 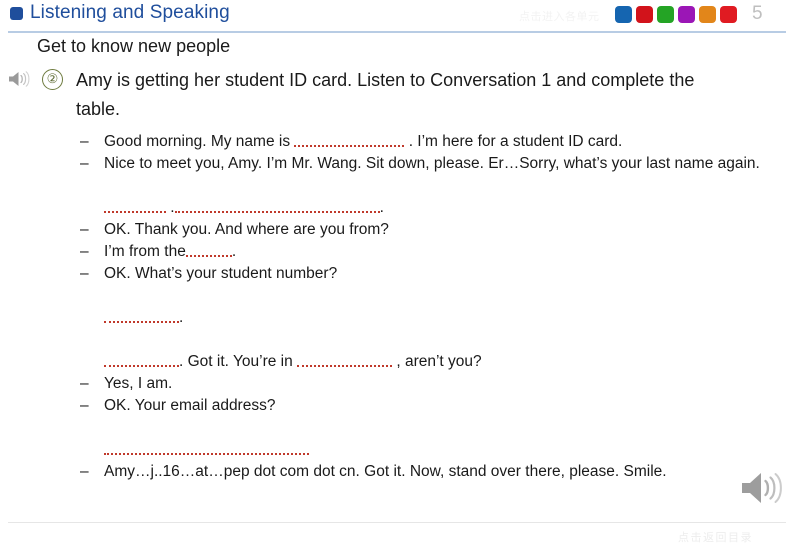 What do you see at coordinates (442, 362) in the screenshot?
I see `dialogue-text: . Got it. You’re in , aren’t you?` at bounding box center [442, 362].